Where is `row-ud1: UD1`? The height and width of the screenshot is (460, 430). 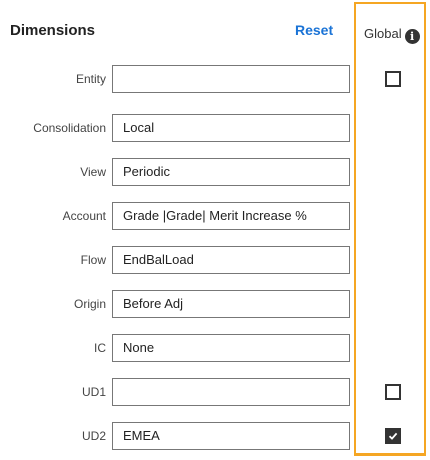
row-ud1: UD1 is located at coordinates (176, 392).